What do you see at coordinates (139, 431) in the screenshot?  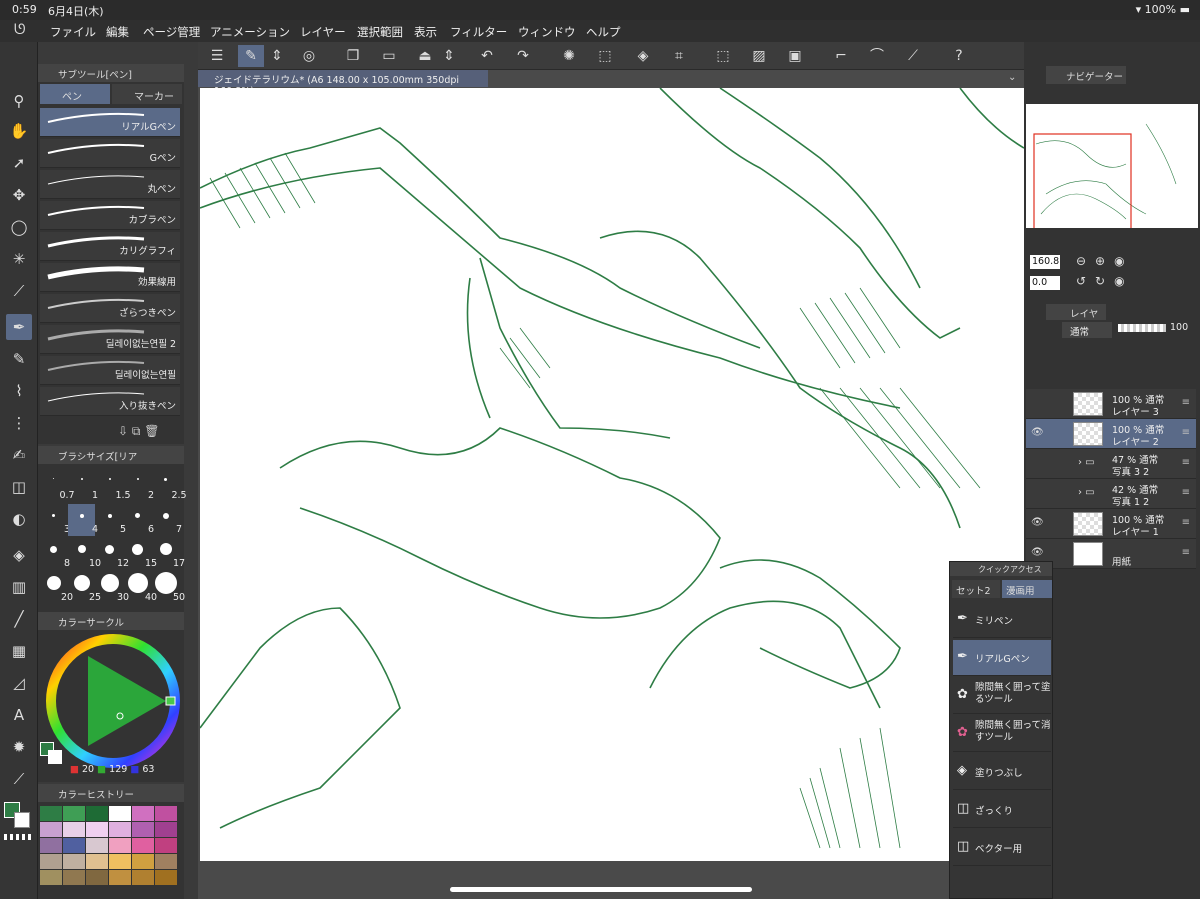 I see `subtool-actions: ⇩ ⧉ 🗑` at bounding box center [139, 431].